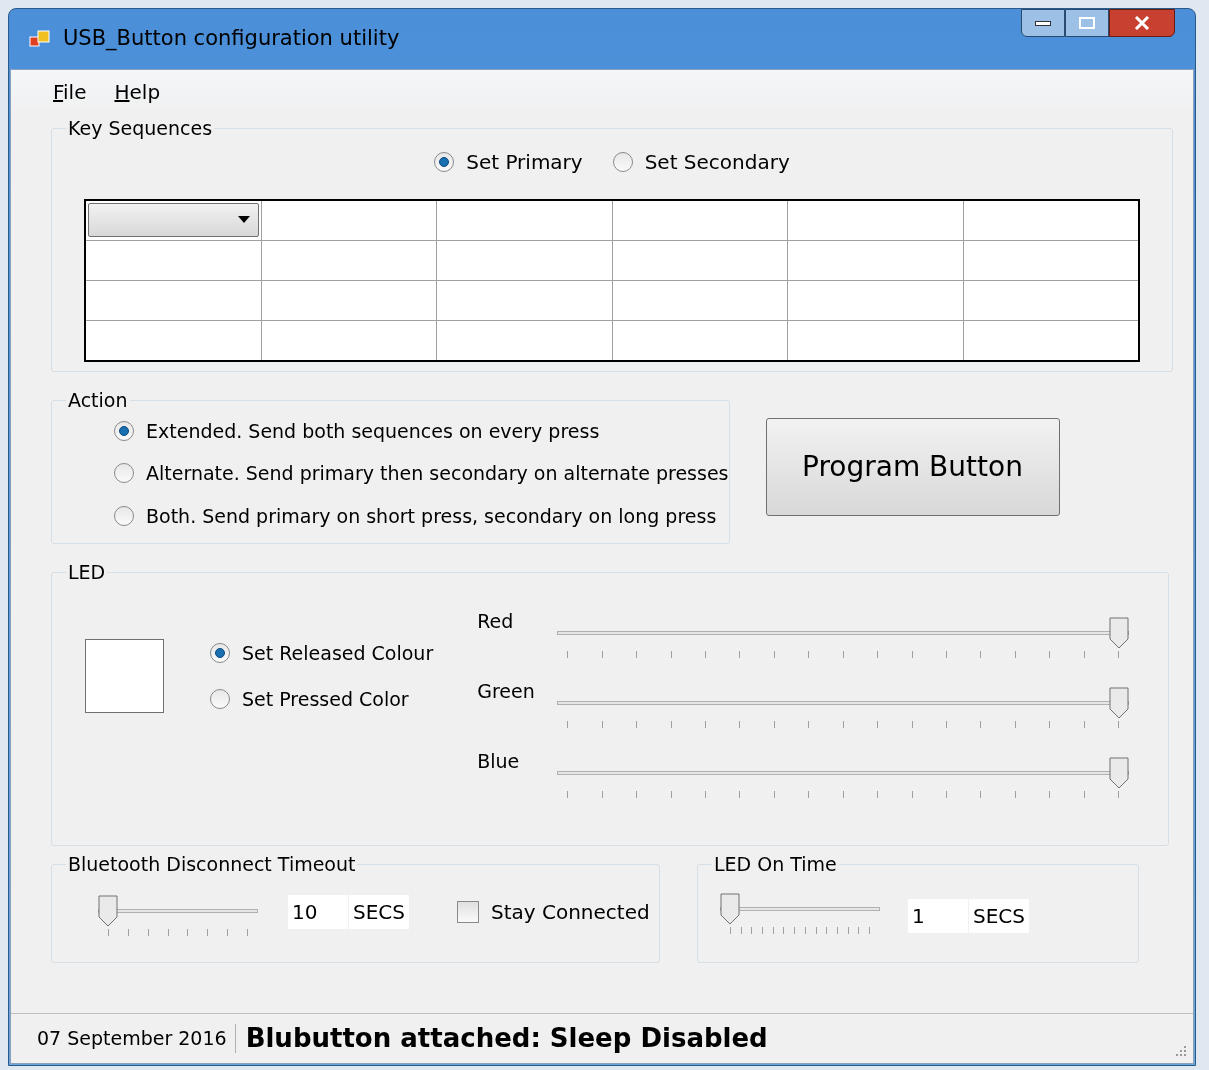 The image size is (1209, 1070). Describe the element at coordinates (468, 911) in the screenshot. I see `checkbox` at that location.